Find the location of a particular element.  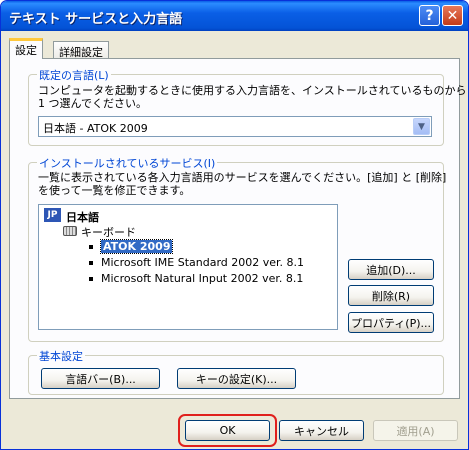

window-title: テキスト サービスと入力言語 is located at coordinates (96, 19).